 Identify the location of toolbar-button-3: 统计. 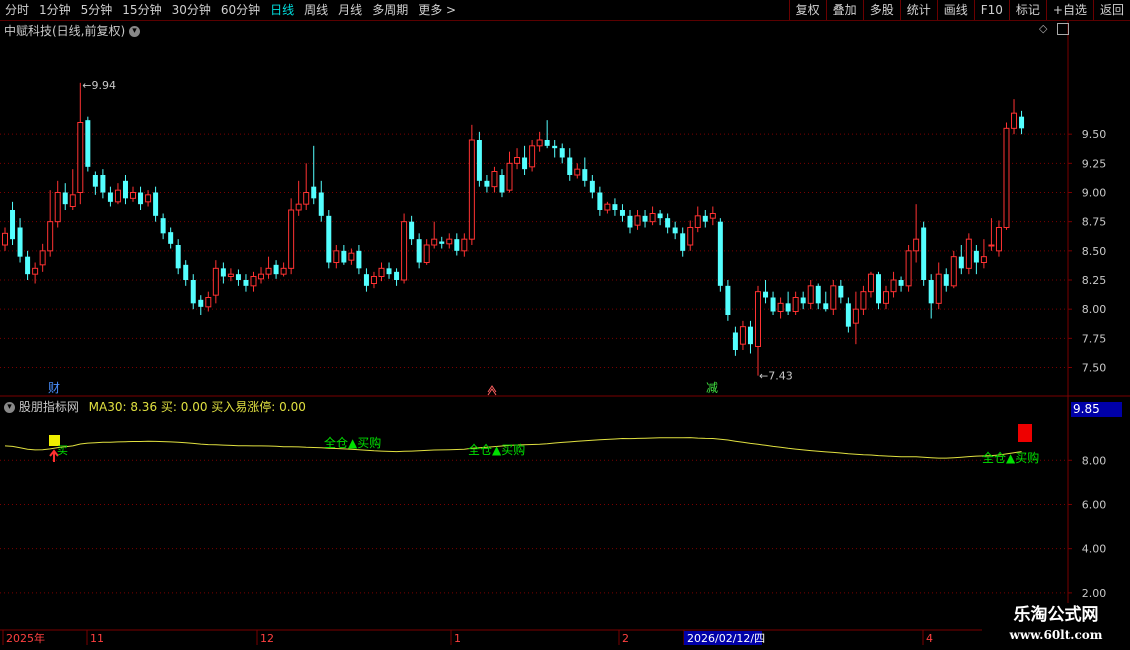
(918, 10).